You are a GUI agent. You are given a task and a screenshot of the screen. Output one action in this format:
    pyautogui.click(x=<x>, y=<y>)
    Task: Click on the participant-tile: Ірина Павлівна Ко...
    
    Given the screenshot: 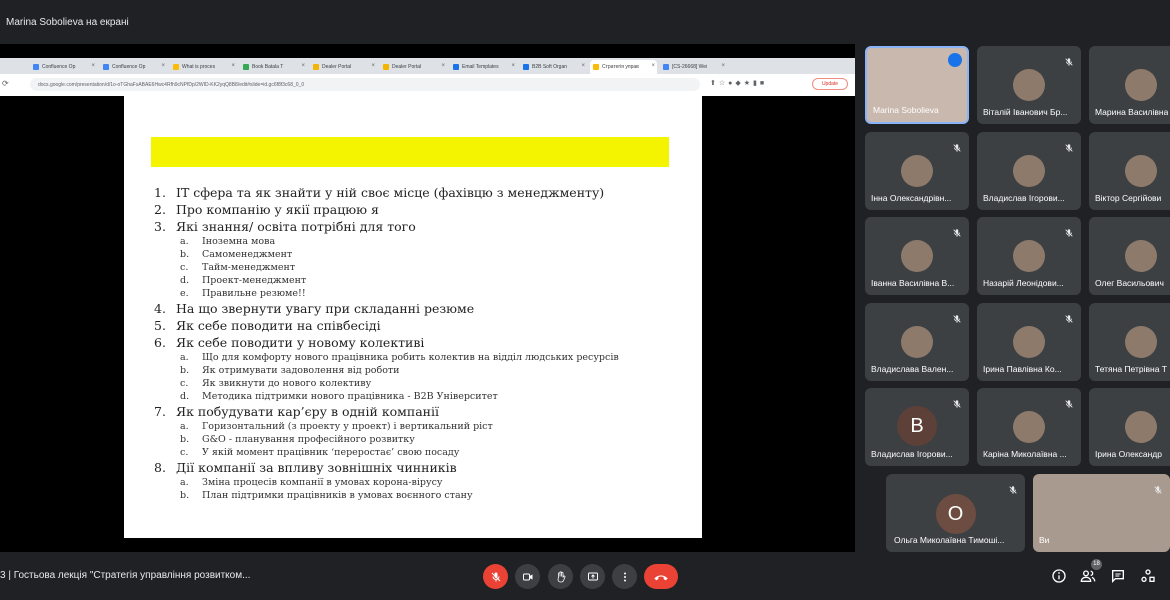 What is the action you would take?
    pyautogui.click(x=1029, y=342)
    